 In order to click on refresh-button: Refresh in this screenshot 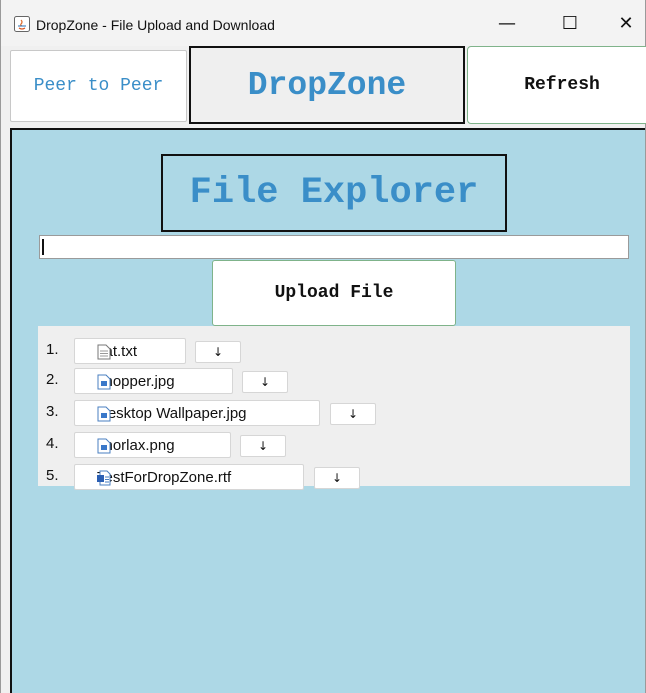, I will do `click(556, 85)`.